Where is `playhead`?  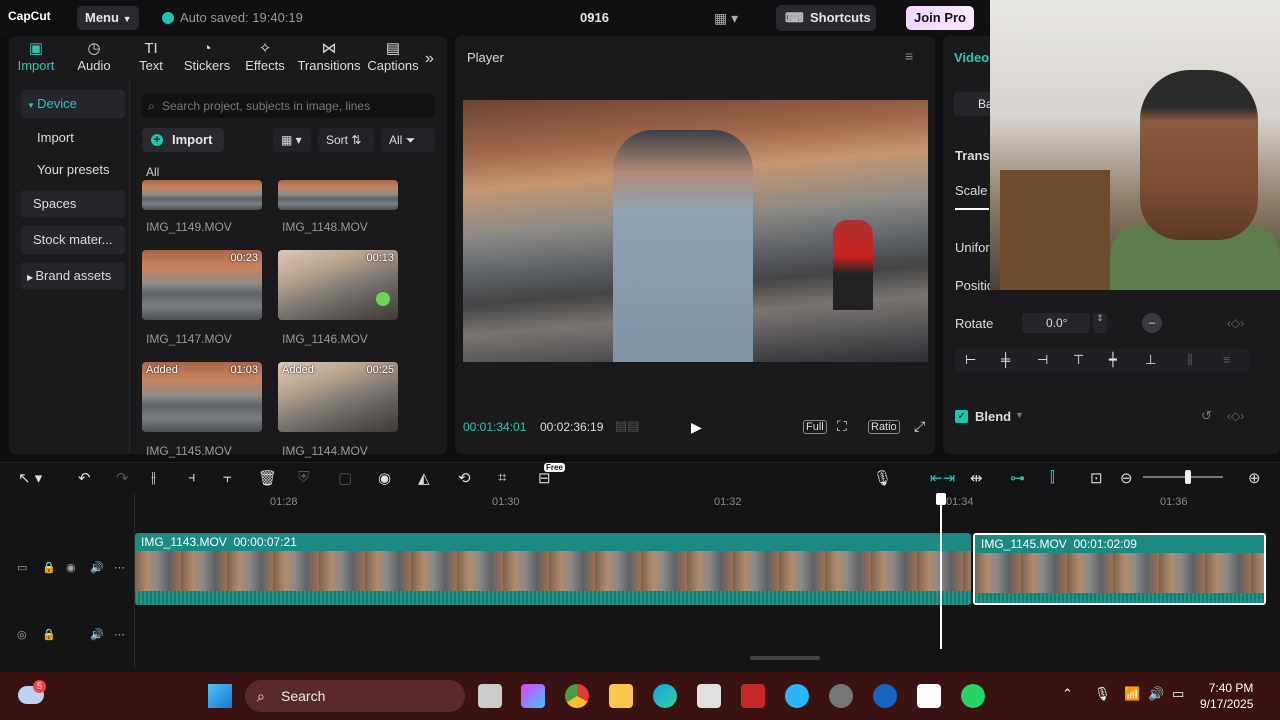
playhead is located at coordinates (941, 571).